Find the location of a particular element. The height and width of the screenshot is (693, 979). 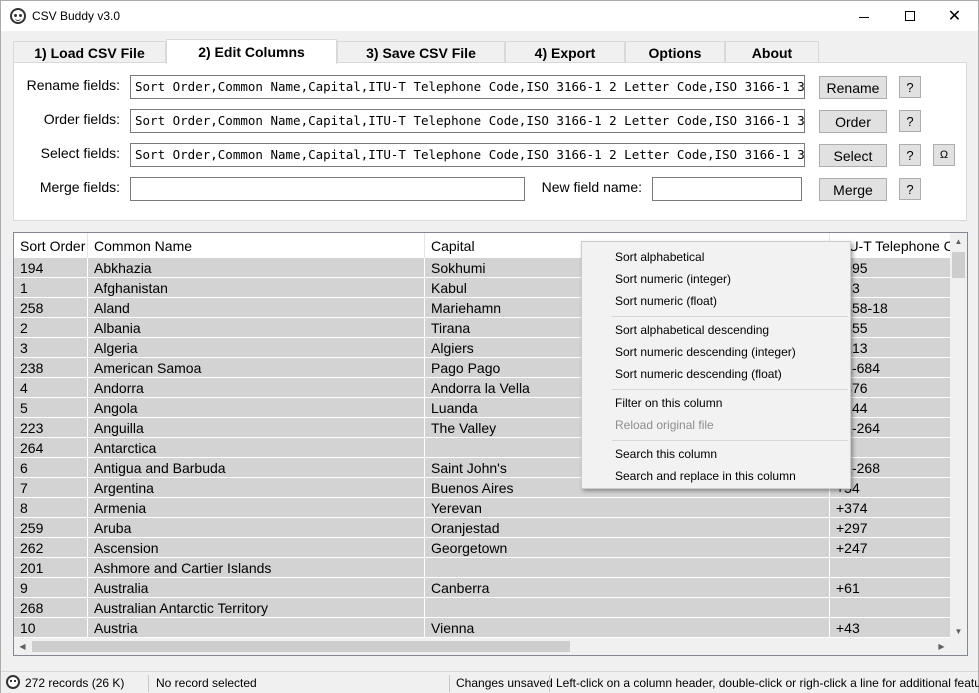

tab-load-csv: 1) Load CSV File is located at coordinates (89, 52).